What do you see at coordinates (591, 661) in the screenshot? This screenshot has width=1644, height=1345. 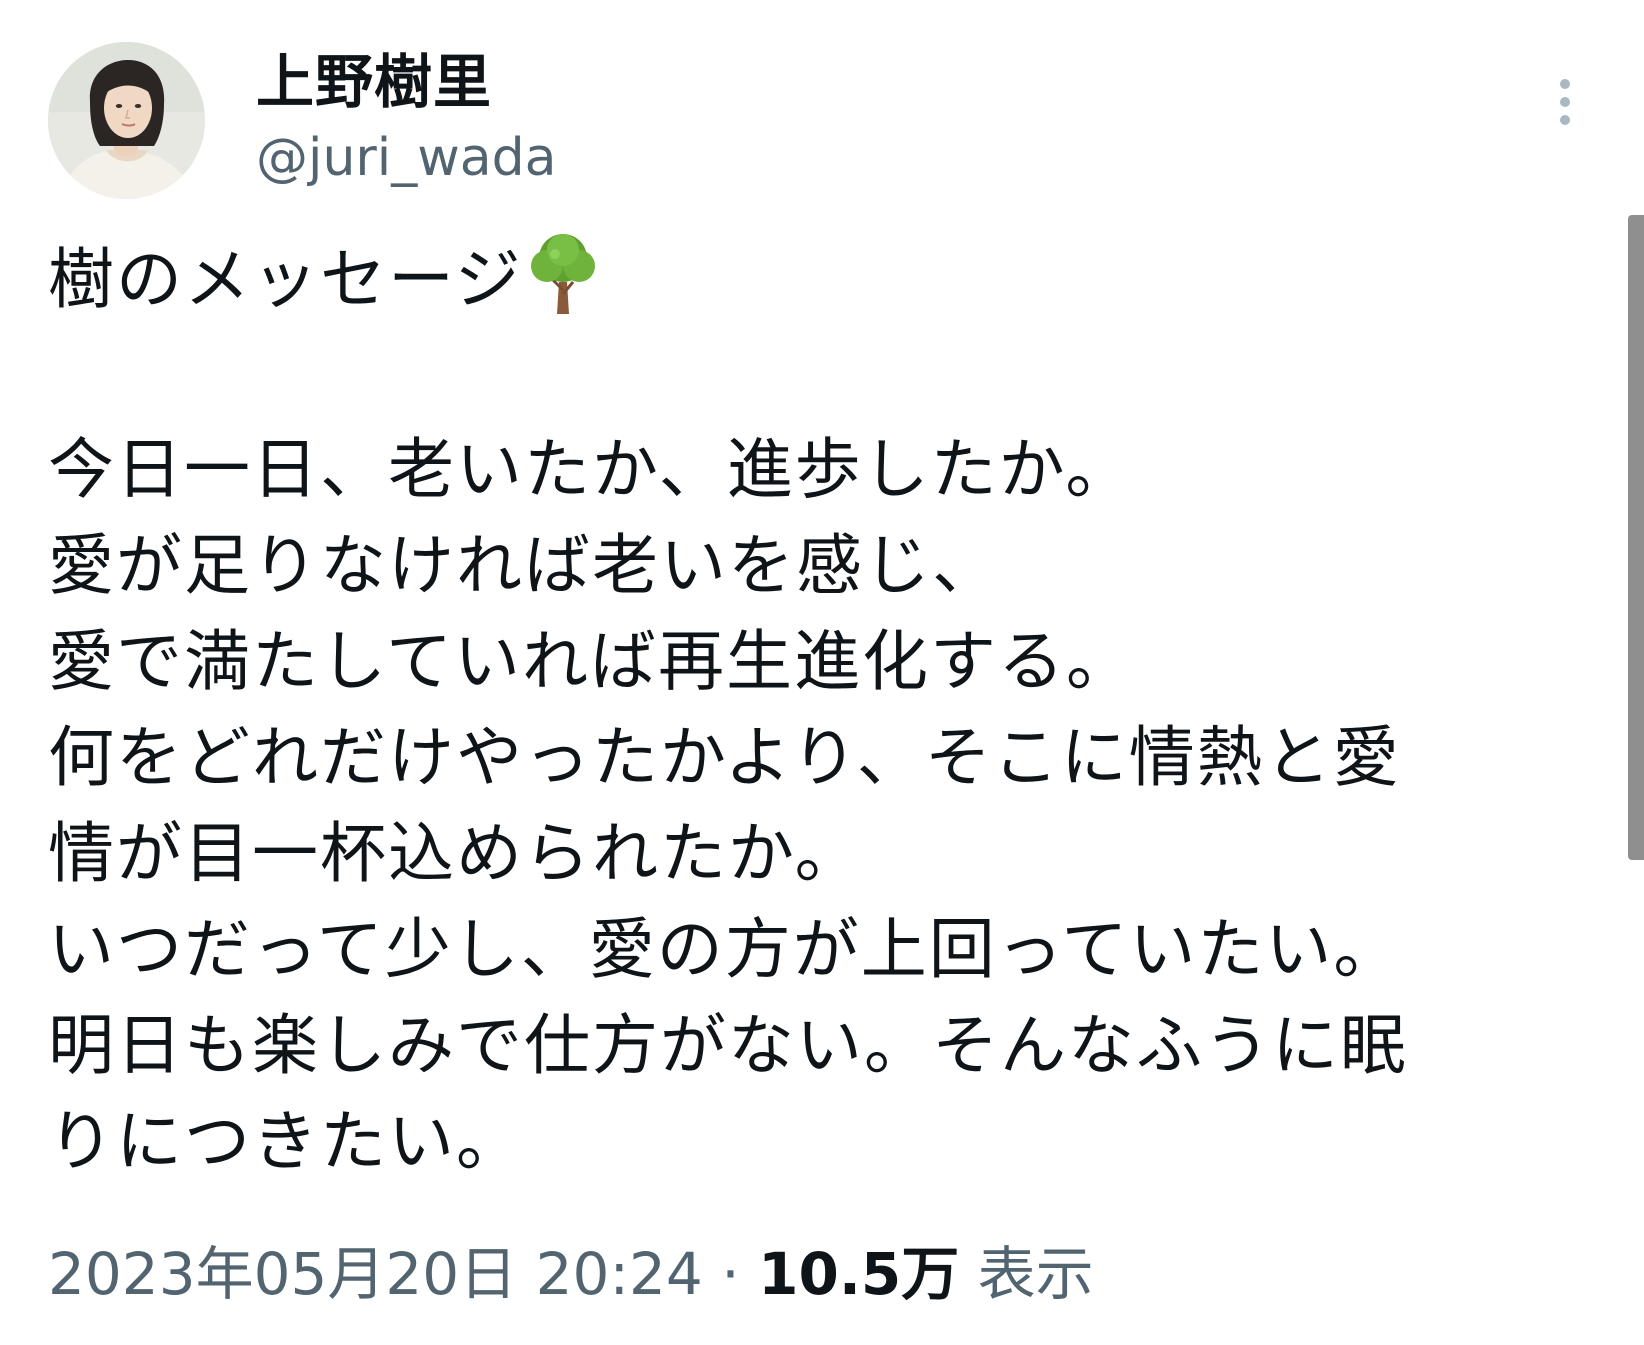 I see `tweet-line: 愛で満たしていれば再生進化する。` at bounding box center [591, 661].